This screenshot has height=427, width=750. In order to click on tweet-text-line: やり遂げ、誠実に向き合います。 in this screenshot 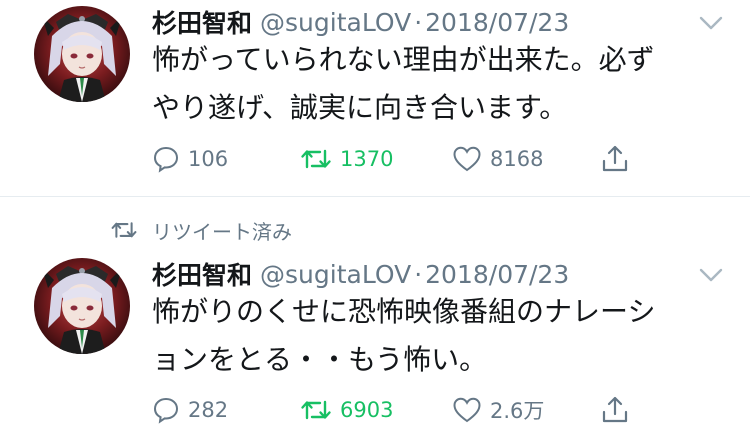, I will do `click(360, 107)`.